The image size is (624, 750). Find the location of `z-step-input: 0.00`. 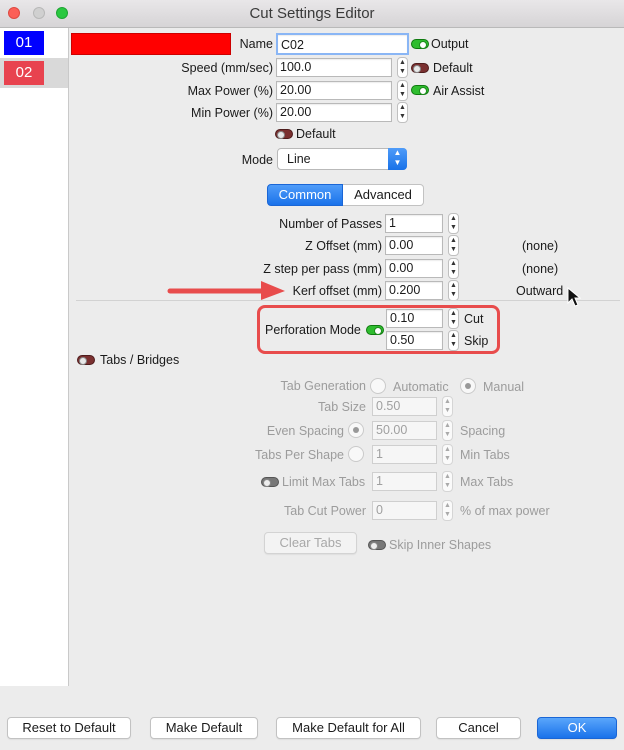

z-step-input: 0.00 is located at coordinates (414, 268).